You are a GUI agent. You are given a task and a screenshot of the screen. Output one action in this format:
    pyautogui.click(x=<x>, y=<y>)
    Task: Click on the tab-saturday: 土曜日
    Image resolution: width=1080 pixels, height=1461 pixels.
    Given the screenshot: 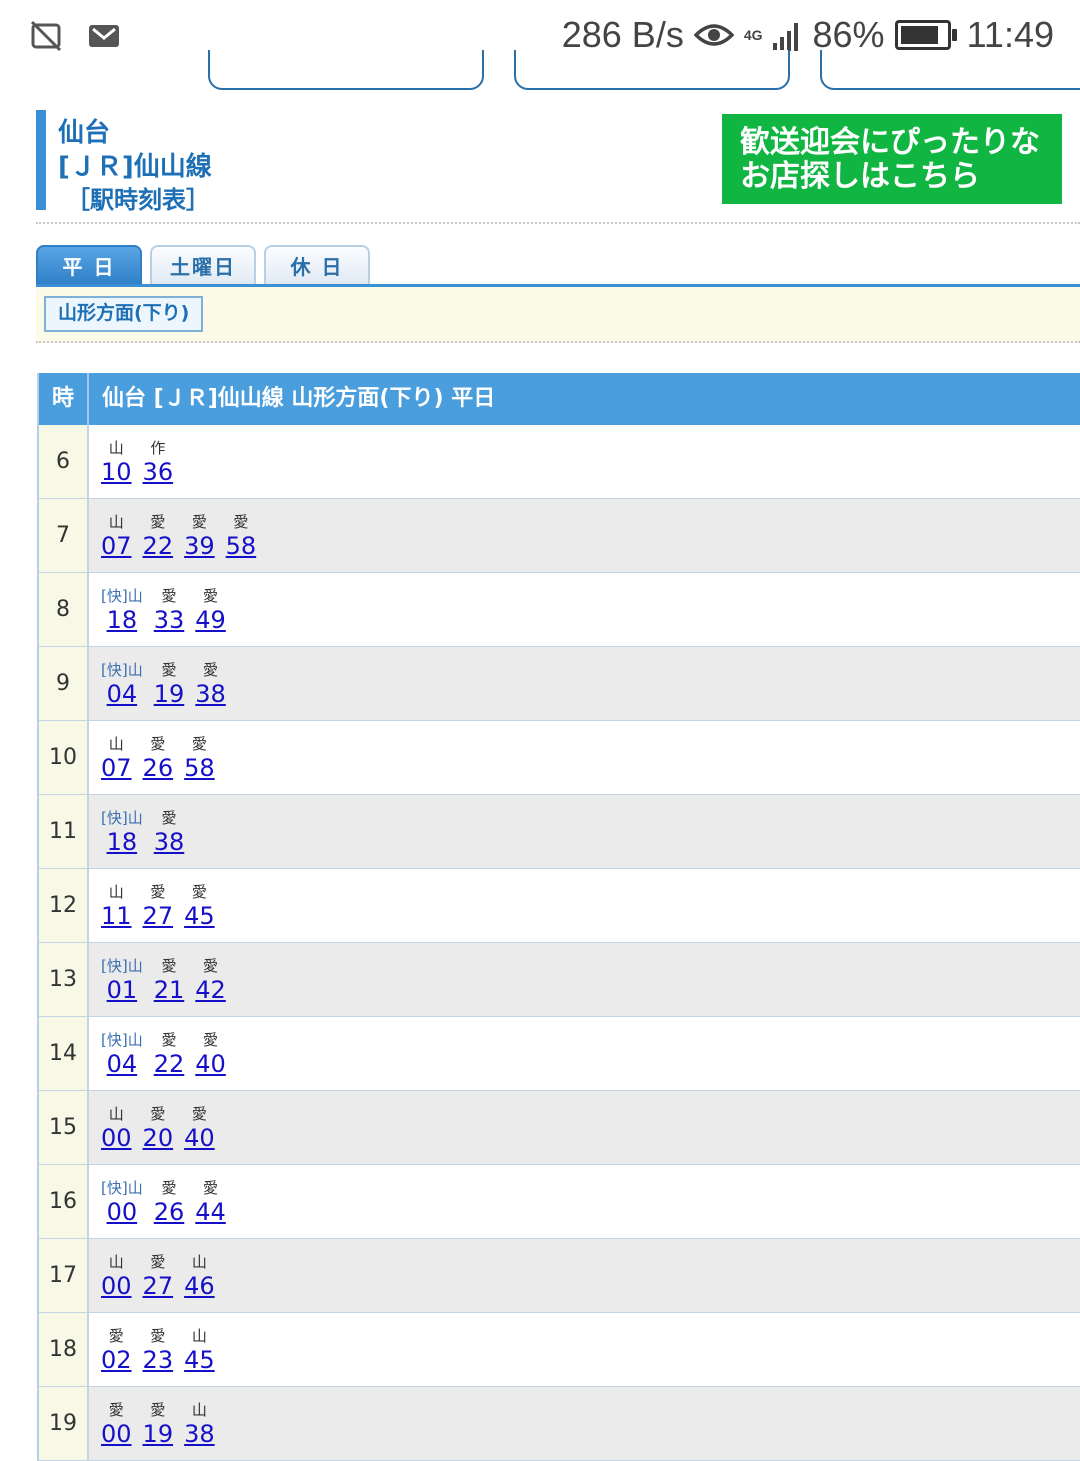 What is the action you would take?
    pyautogui.click(x=203, y=265)
    